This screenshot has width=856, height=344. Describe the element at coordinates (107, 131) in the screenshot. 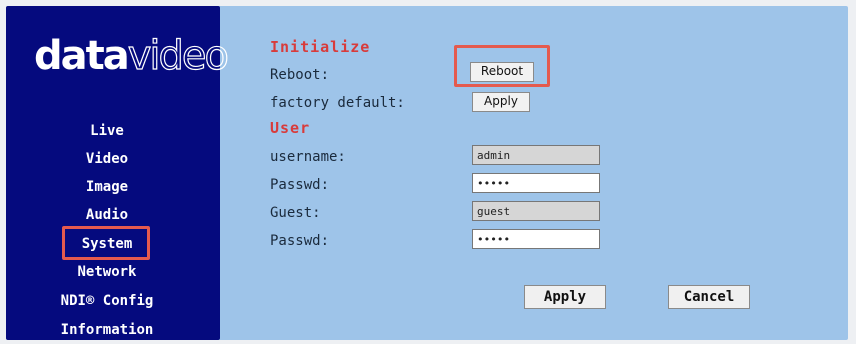

I see `sidebar-item-live: Live` at that location.